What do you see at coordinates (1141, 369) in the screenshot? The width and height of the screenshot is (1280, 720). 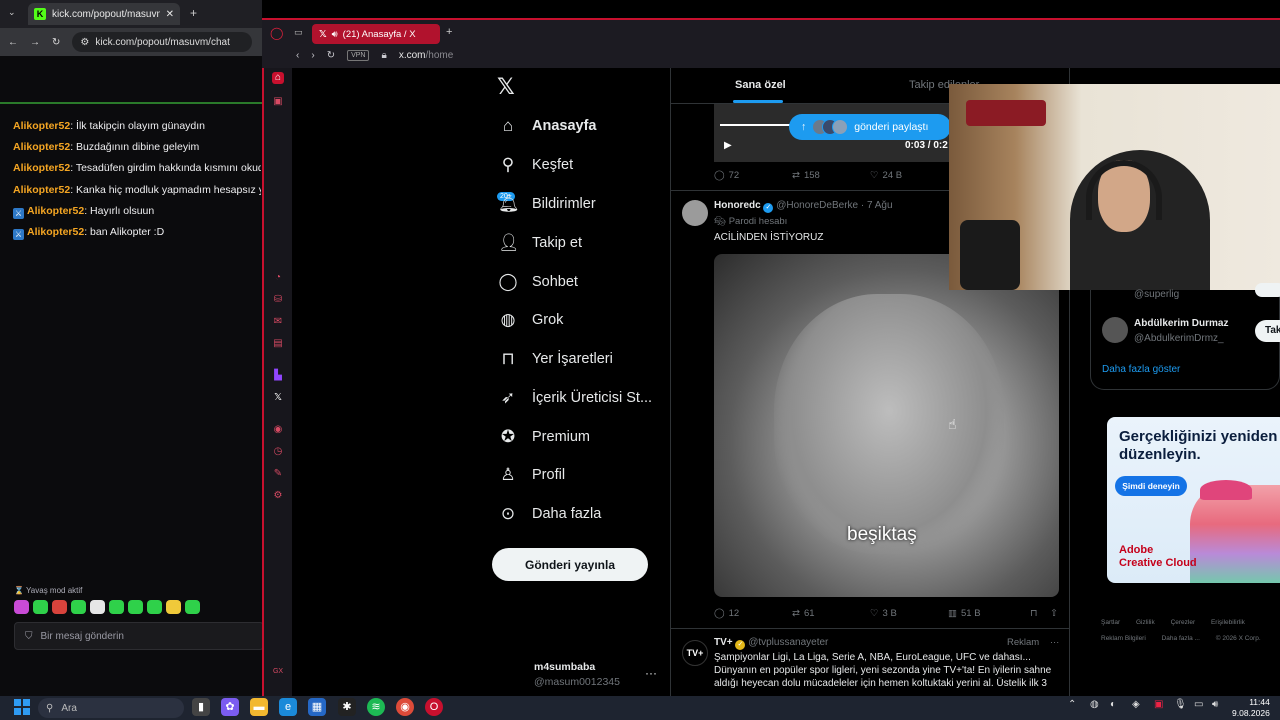 I see `show-more-link: Daha fazla göster` at bounding box center [1141, 369].